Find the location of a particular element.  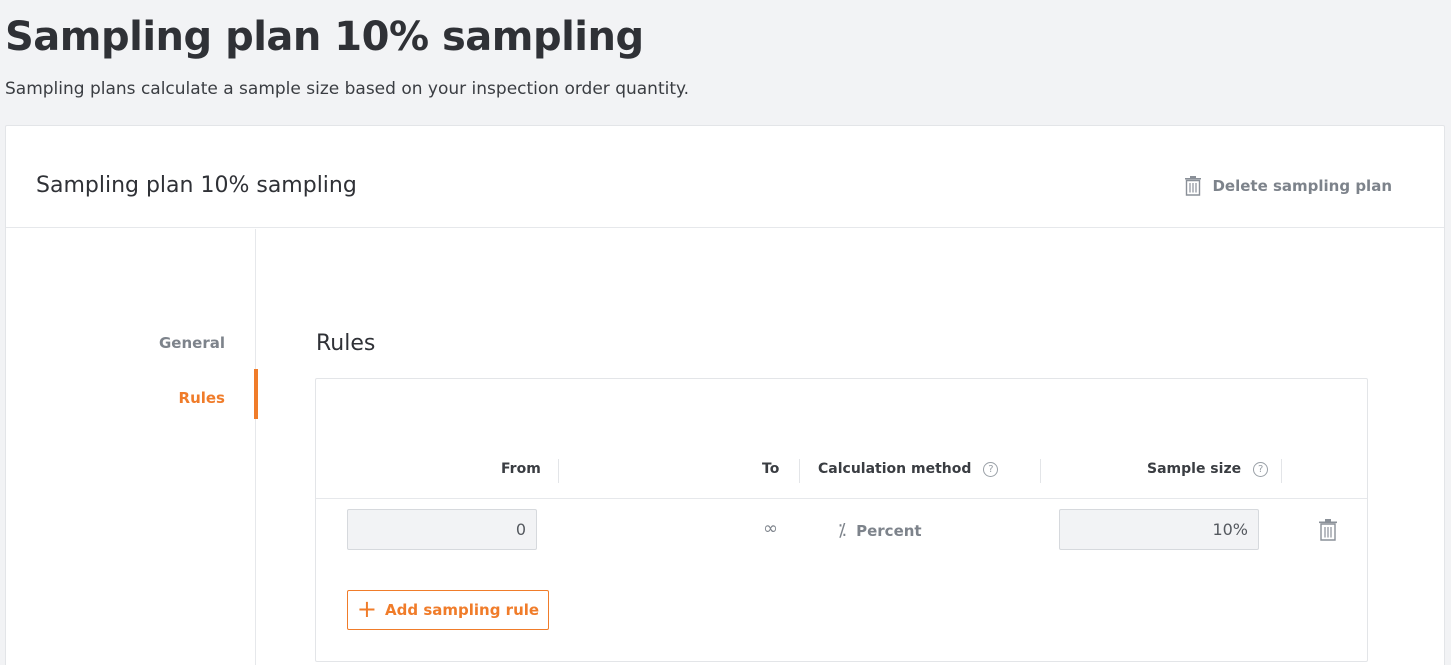

delete-rule-button is located at coordinates (1328, 532).